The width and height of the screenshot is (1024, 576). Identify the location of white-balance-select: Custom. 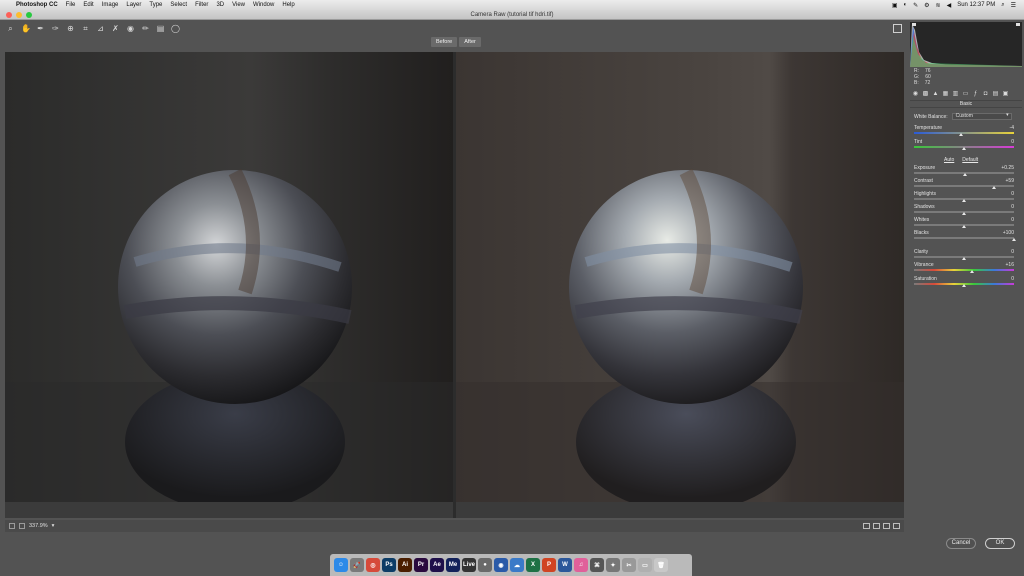
(981, 116).